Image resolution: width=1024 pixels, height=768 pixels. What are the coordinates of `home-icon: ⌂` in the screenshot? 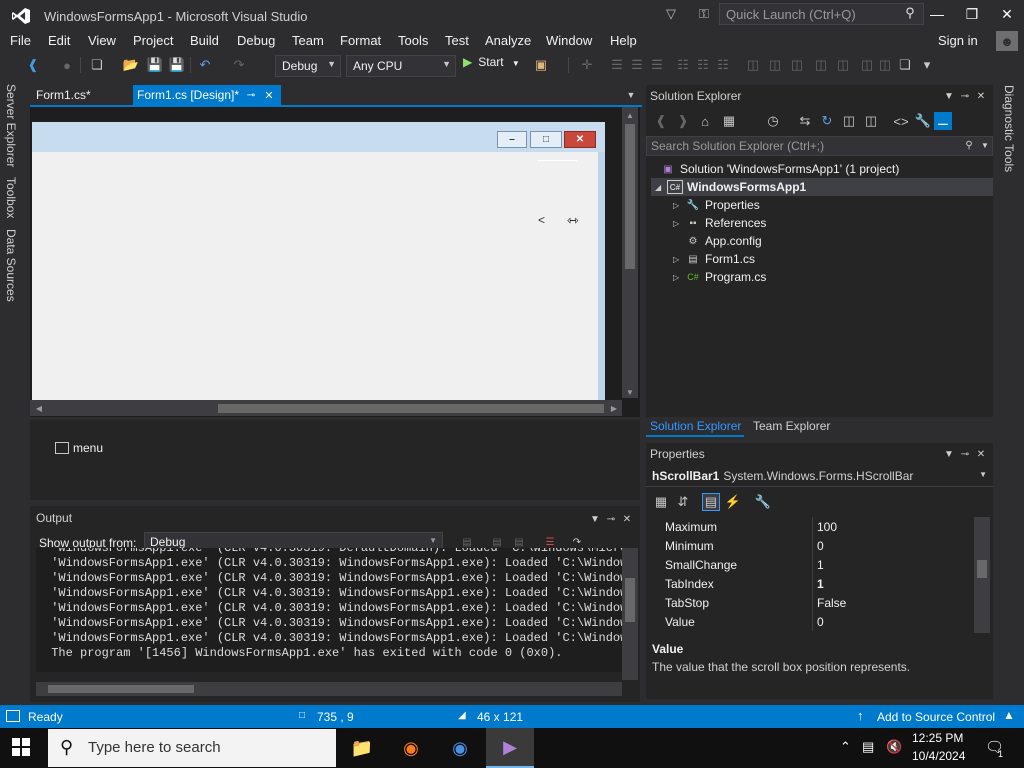 It's located at (705, 121).